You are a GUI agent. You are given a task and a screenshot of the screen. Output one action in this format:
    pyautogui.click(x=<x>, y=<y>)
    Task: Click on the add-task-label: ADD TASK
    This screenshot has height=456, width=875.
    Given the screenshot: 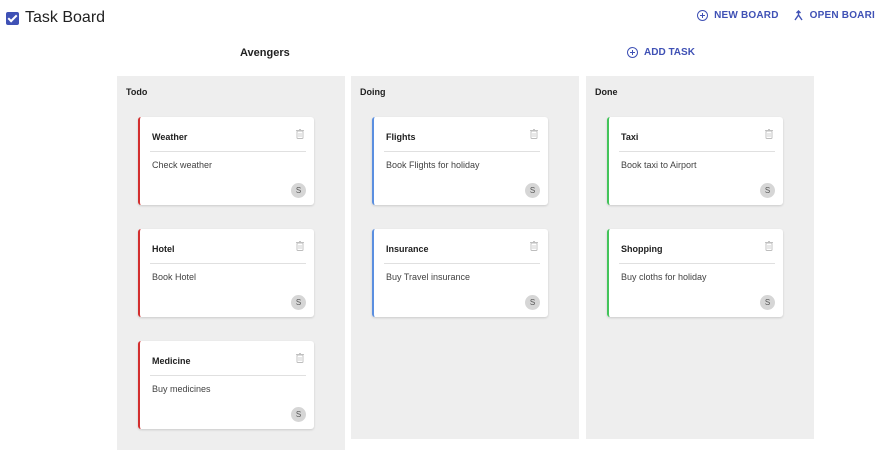 What is the action you would take?
    pyautogui.click(x=669, y=52)
    